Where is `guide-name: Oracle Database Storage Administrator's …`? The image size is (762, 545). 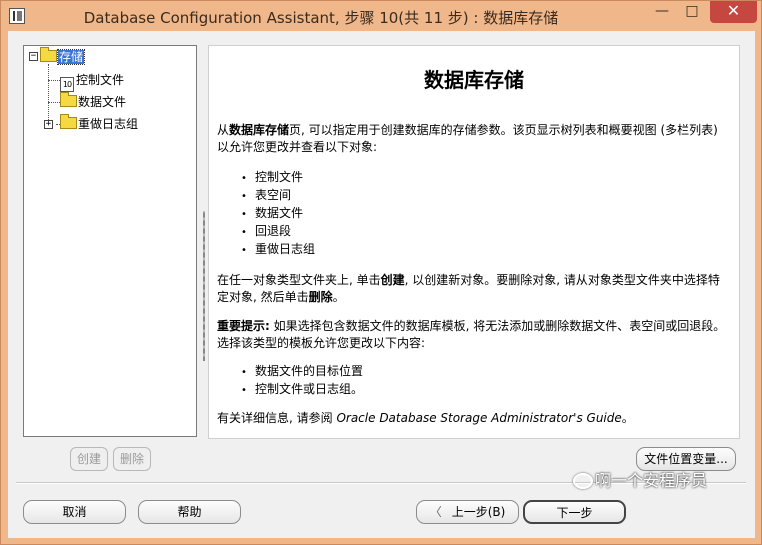 guide-name: Oracle Database Storage Administrator's … is located at coordinates (479, 418).